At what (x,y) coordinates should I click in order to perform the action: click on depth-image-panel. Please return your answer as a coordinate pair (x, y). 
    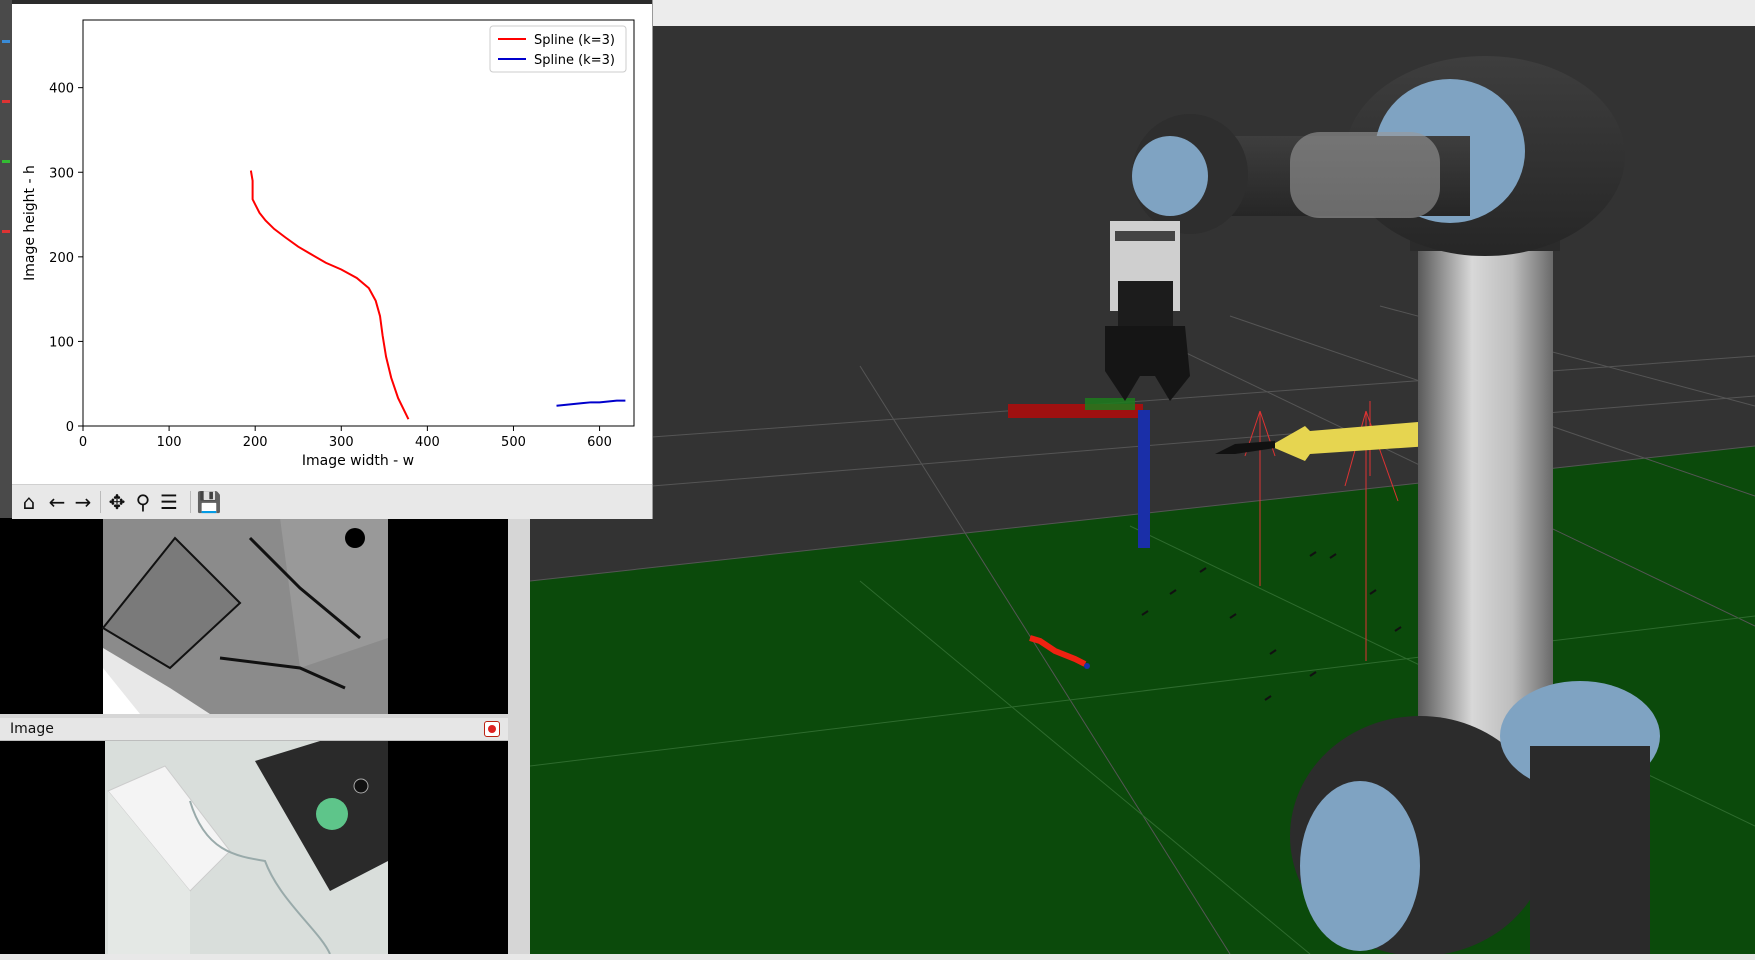
    Looking at the image, I should click on (254, 616).